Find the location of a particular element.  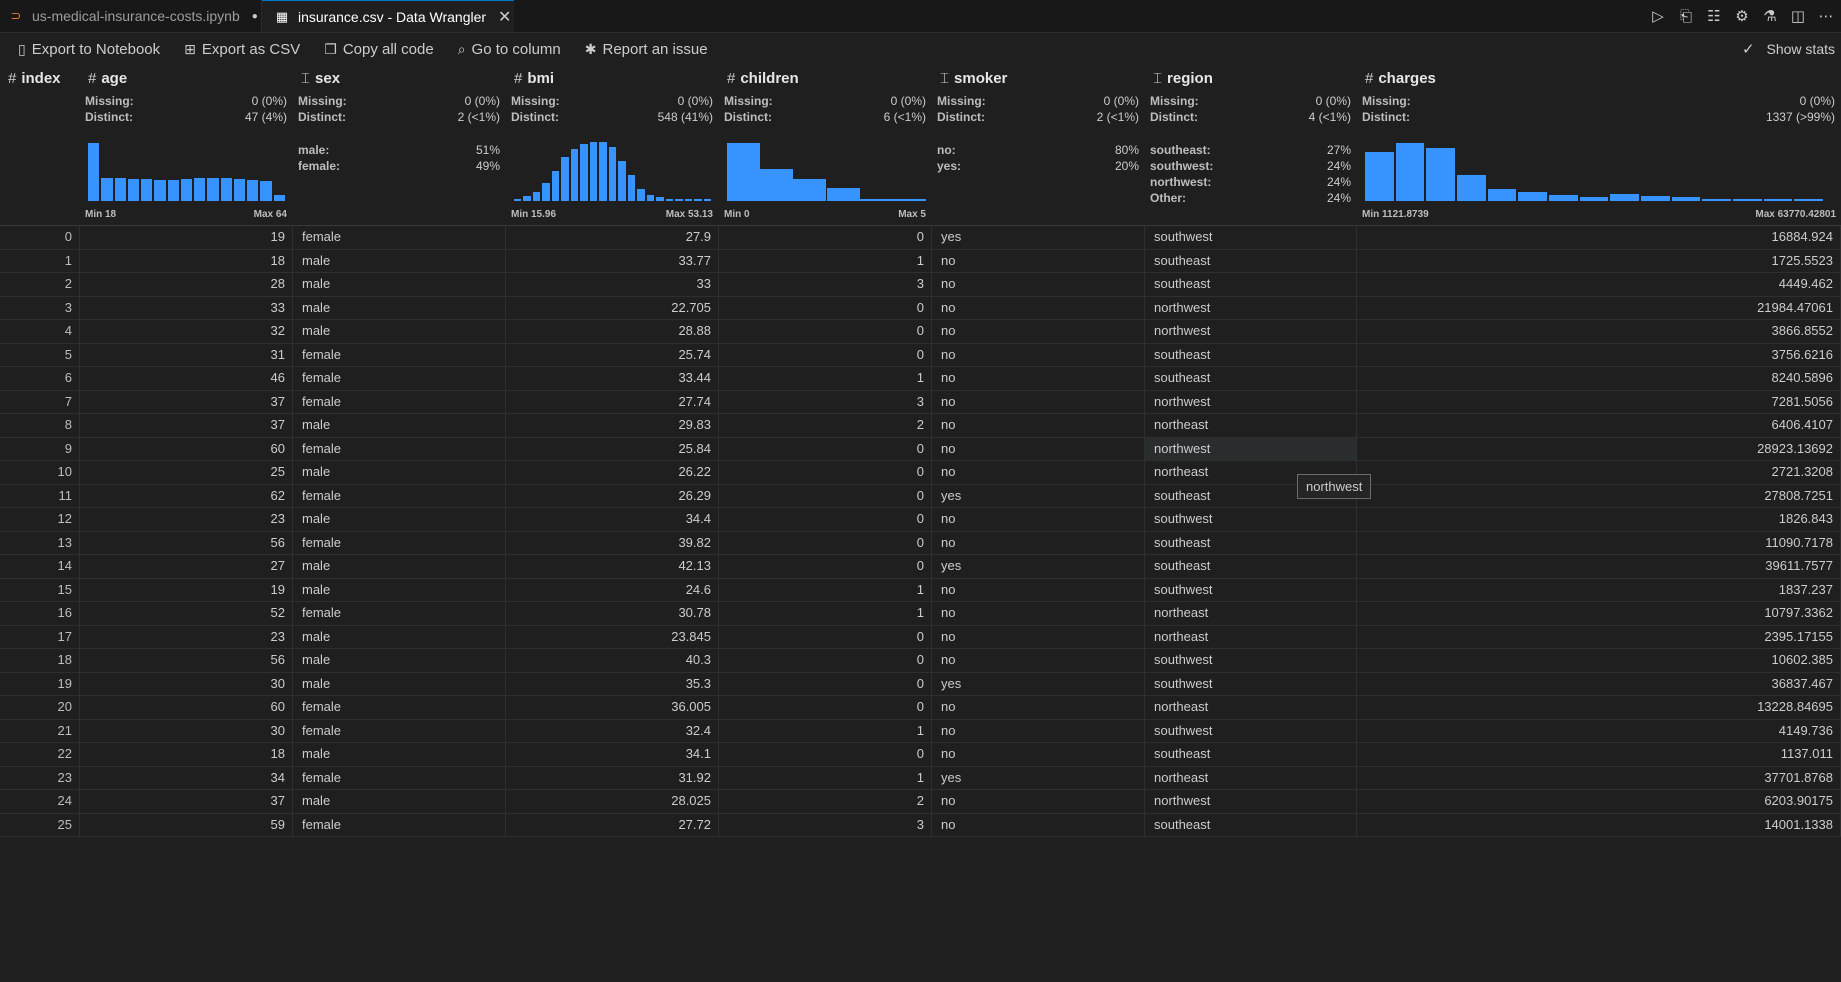

cell-age: 18 is located at coordinates (186, 754).